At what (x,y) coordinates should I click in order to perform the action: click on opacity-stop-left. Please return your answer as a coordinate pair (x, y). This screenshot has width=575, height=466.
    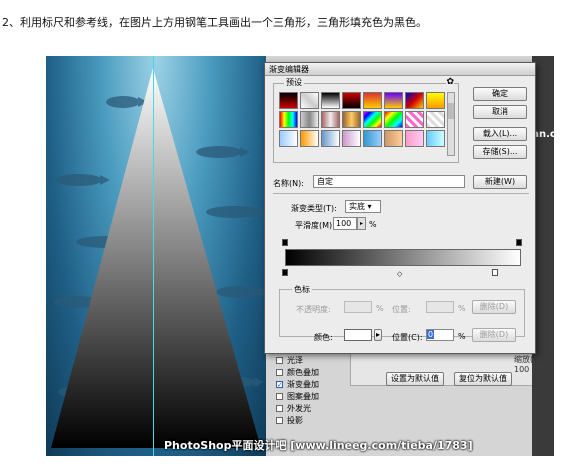
    Looking at the image, I should click on (285, 242).